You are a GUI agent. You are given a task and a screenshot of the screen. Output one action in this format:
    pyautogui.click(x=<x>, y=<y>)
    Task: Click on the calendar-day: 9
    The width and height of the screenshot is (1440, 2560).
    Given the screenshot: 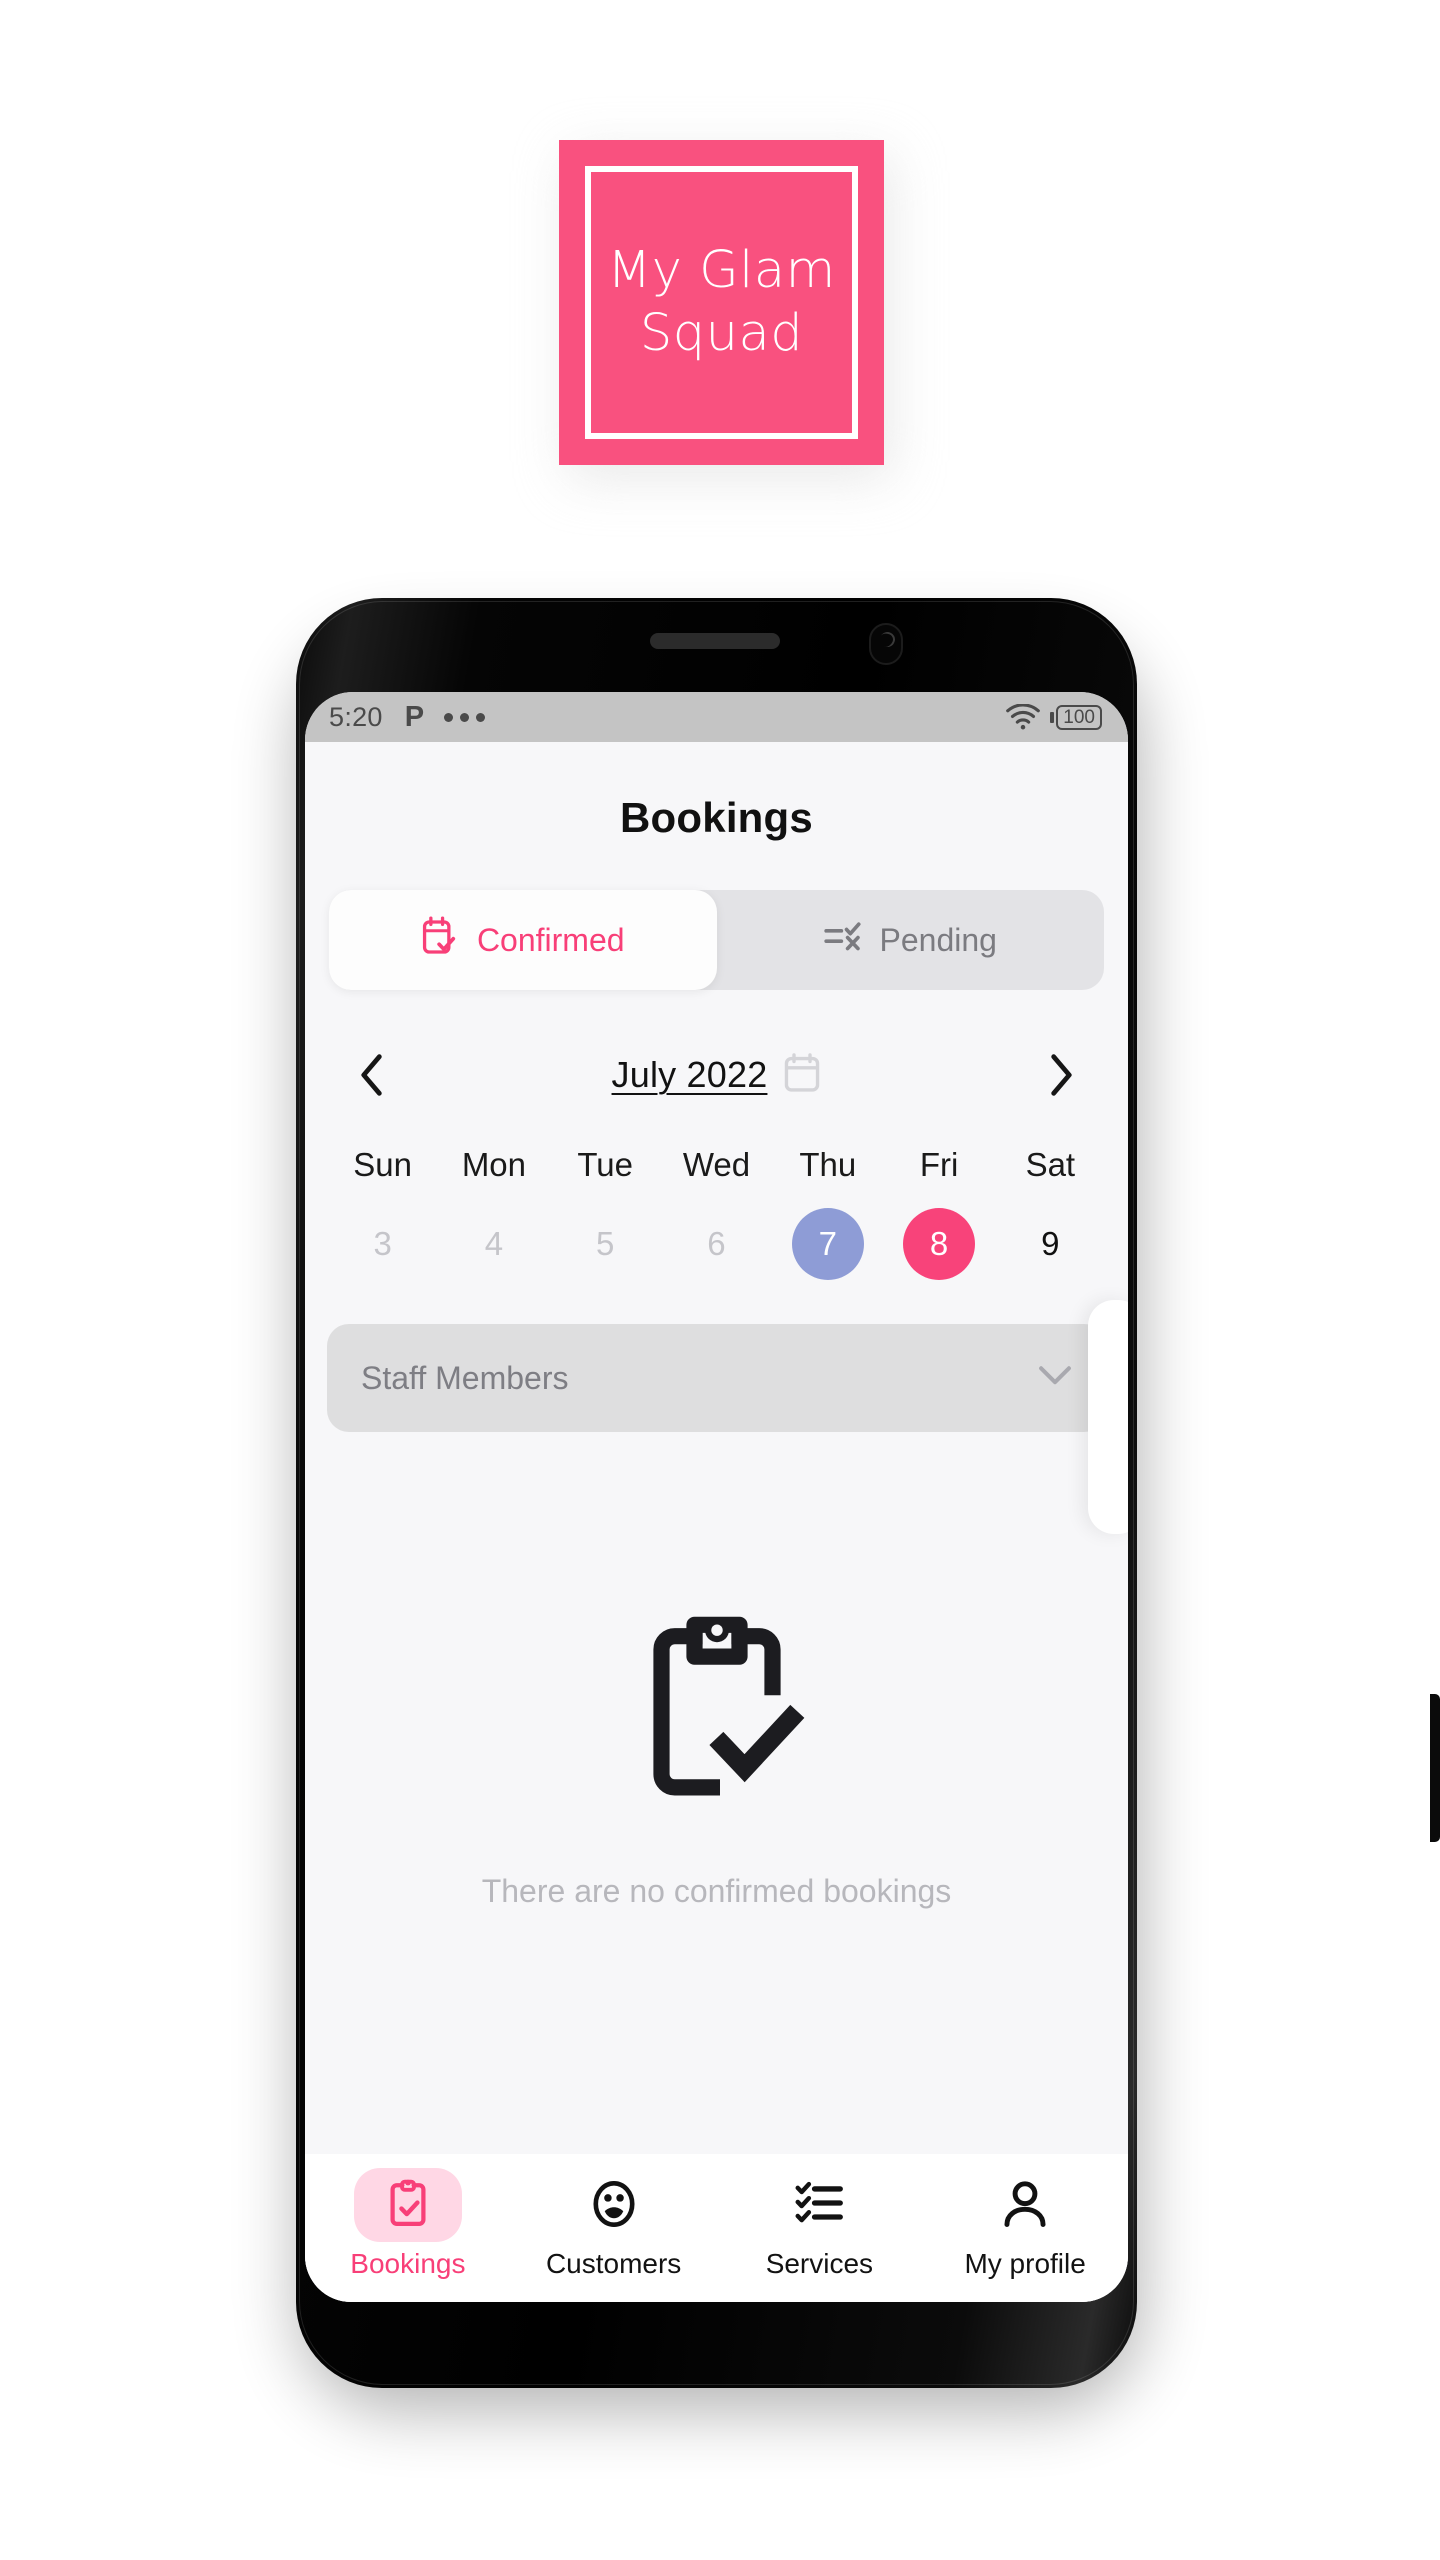 What is the action you would take?
    pyautogui.click(x=1050, y=1244)
    